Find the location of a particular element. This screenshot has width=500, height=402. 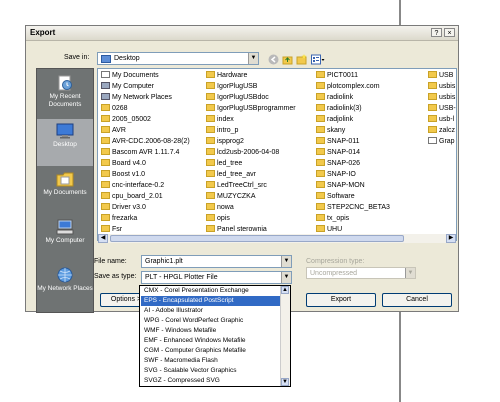

file-type-option: SWF - Macromedia Flash is located at coordinates (211, 361).